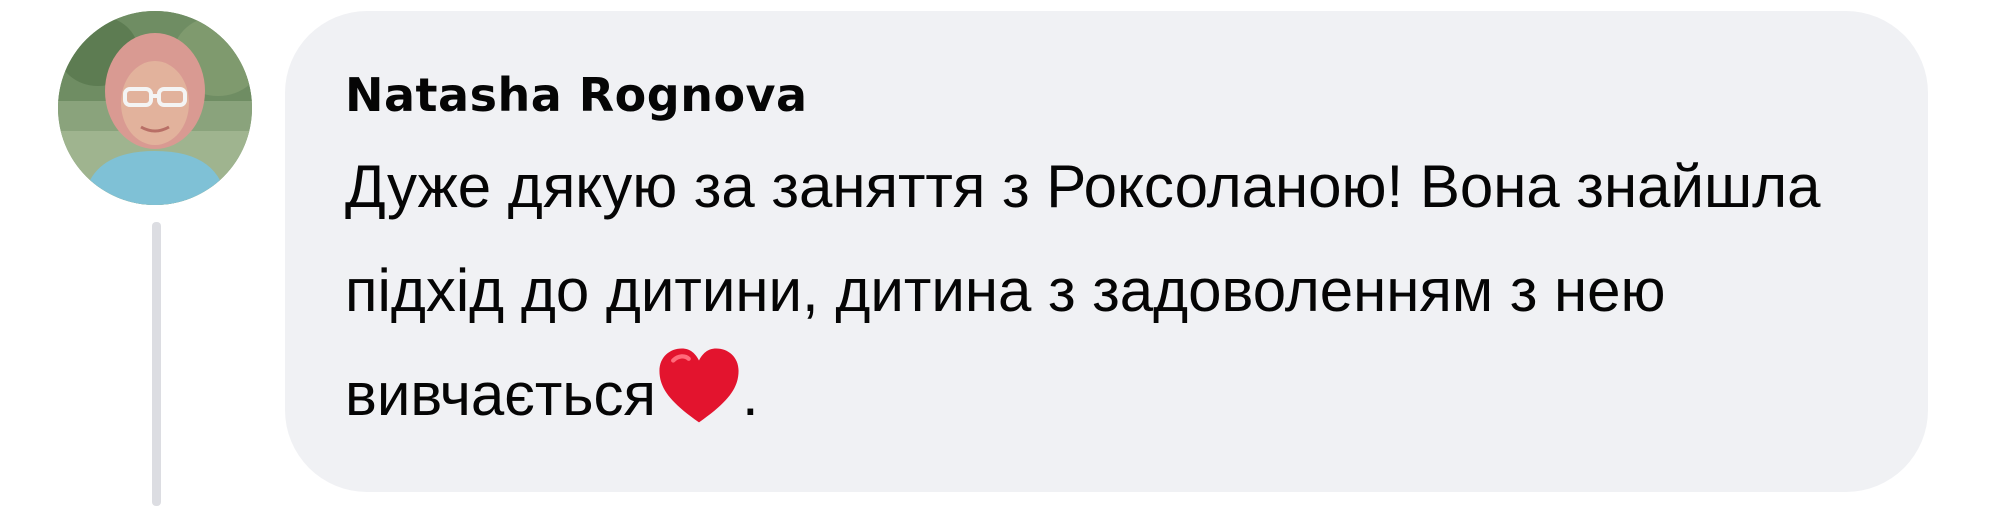  Describe the element at coordinates (1106, 95) in the screenshot. I see `comment-author-name: Natasha Rognova` at that location.